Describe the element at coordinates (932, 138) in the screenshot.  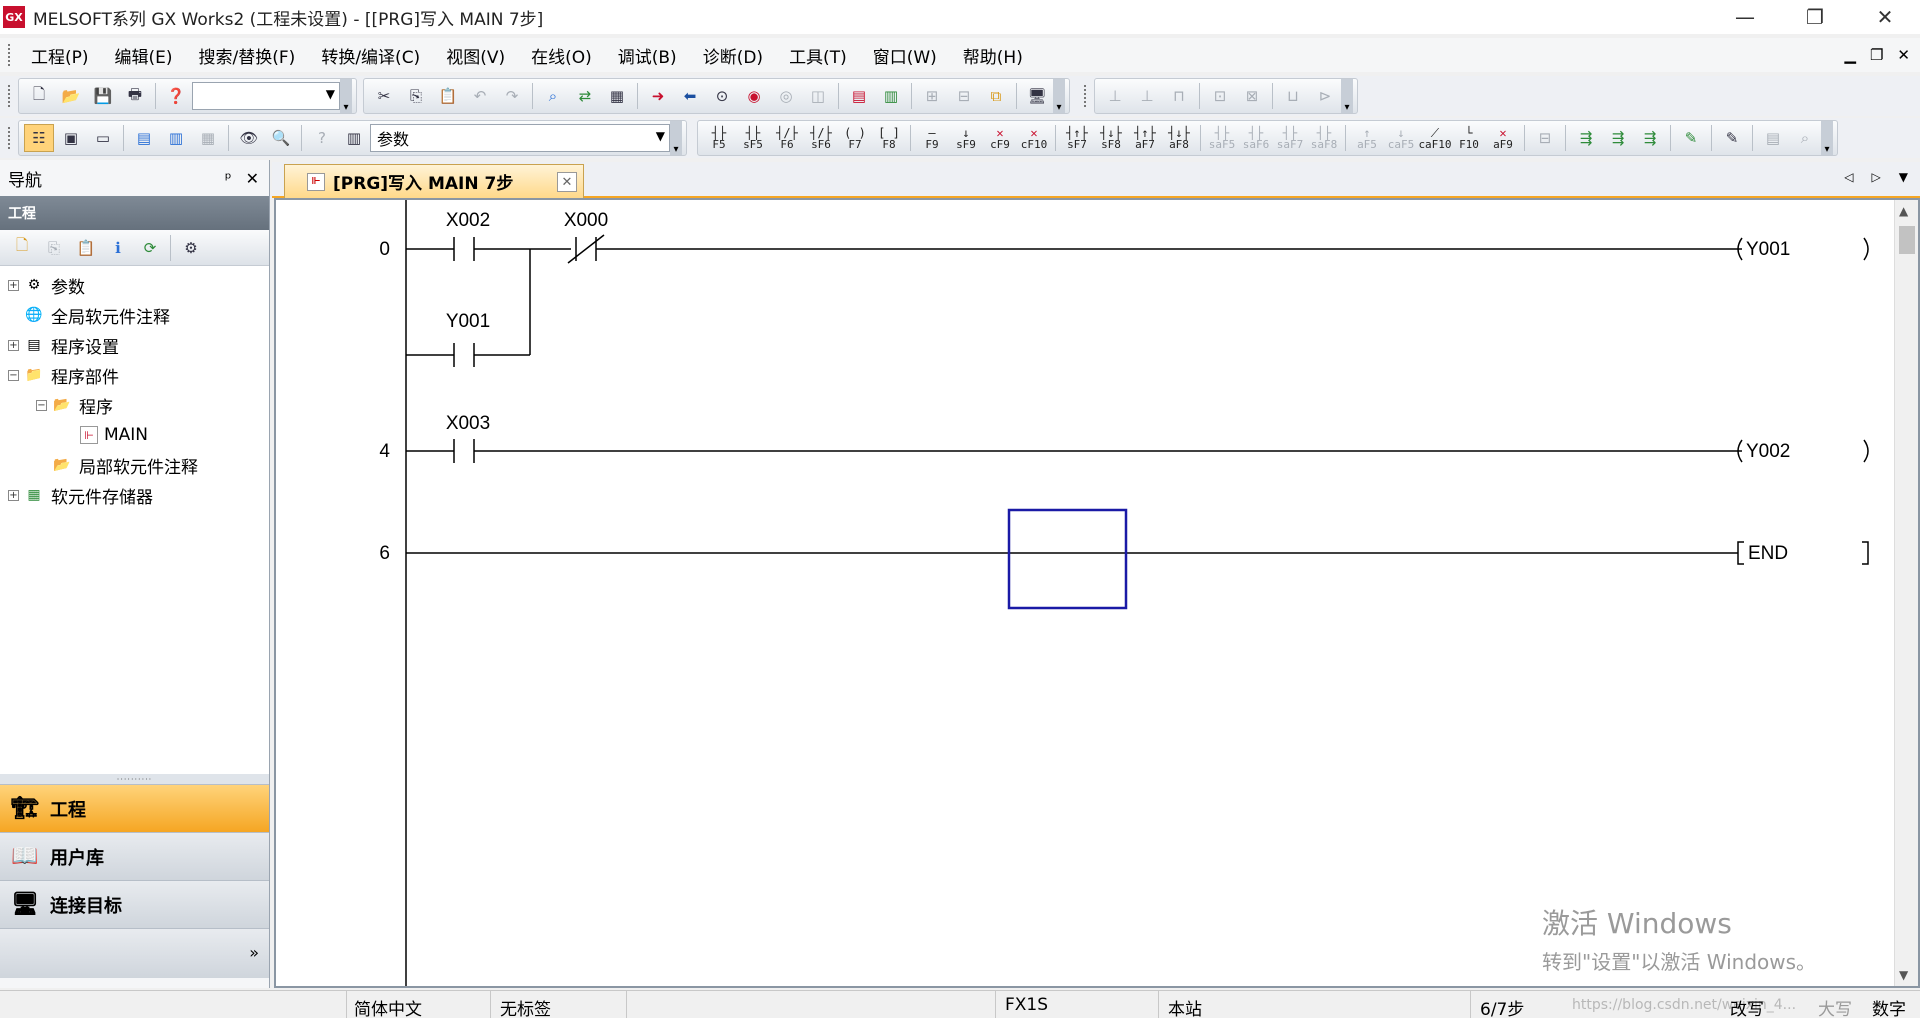
I see `horizontal-line-button: — F9` at that location.